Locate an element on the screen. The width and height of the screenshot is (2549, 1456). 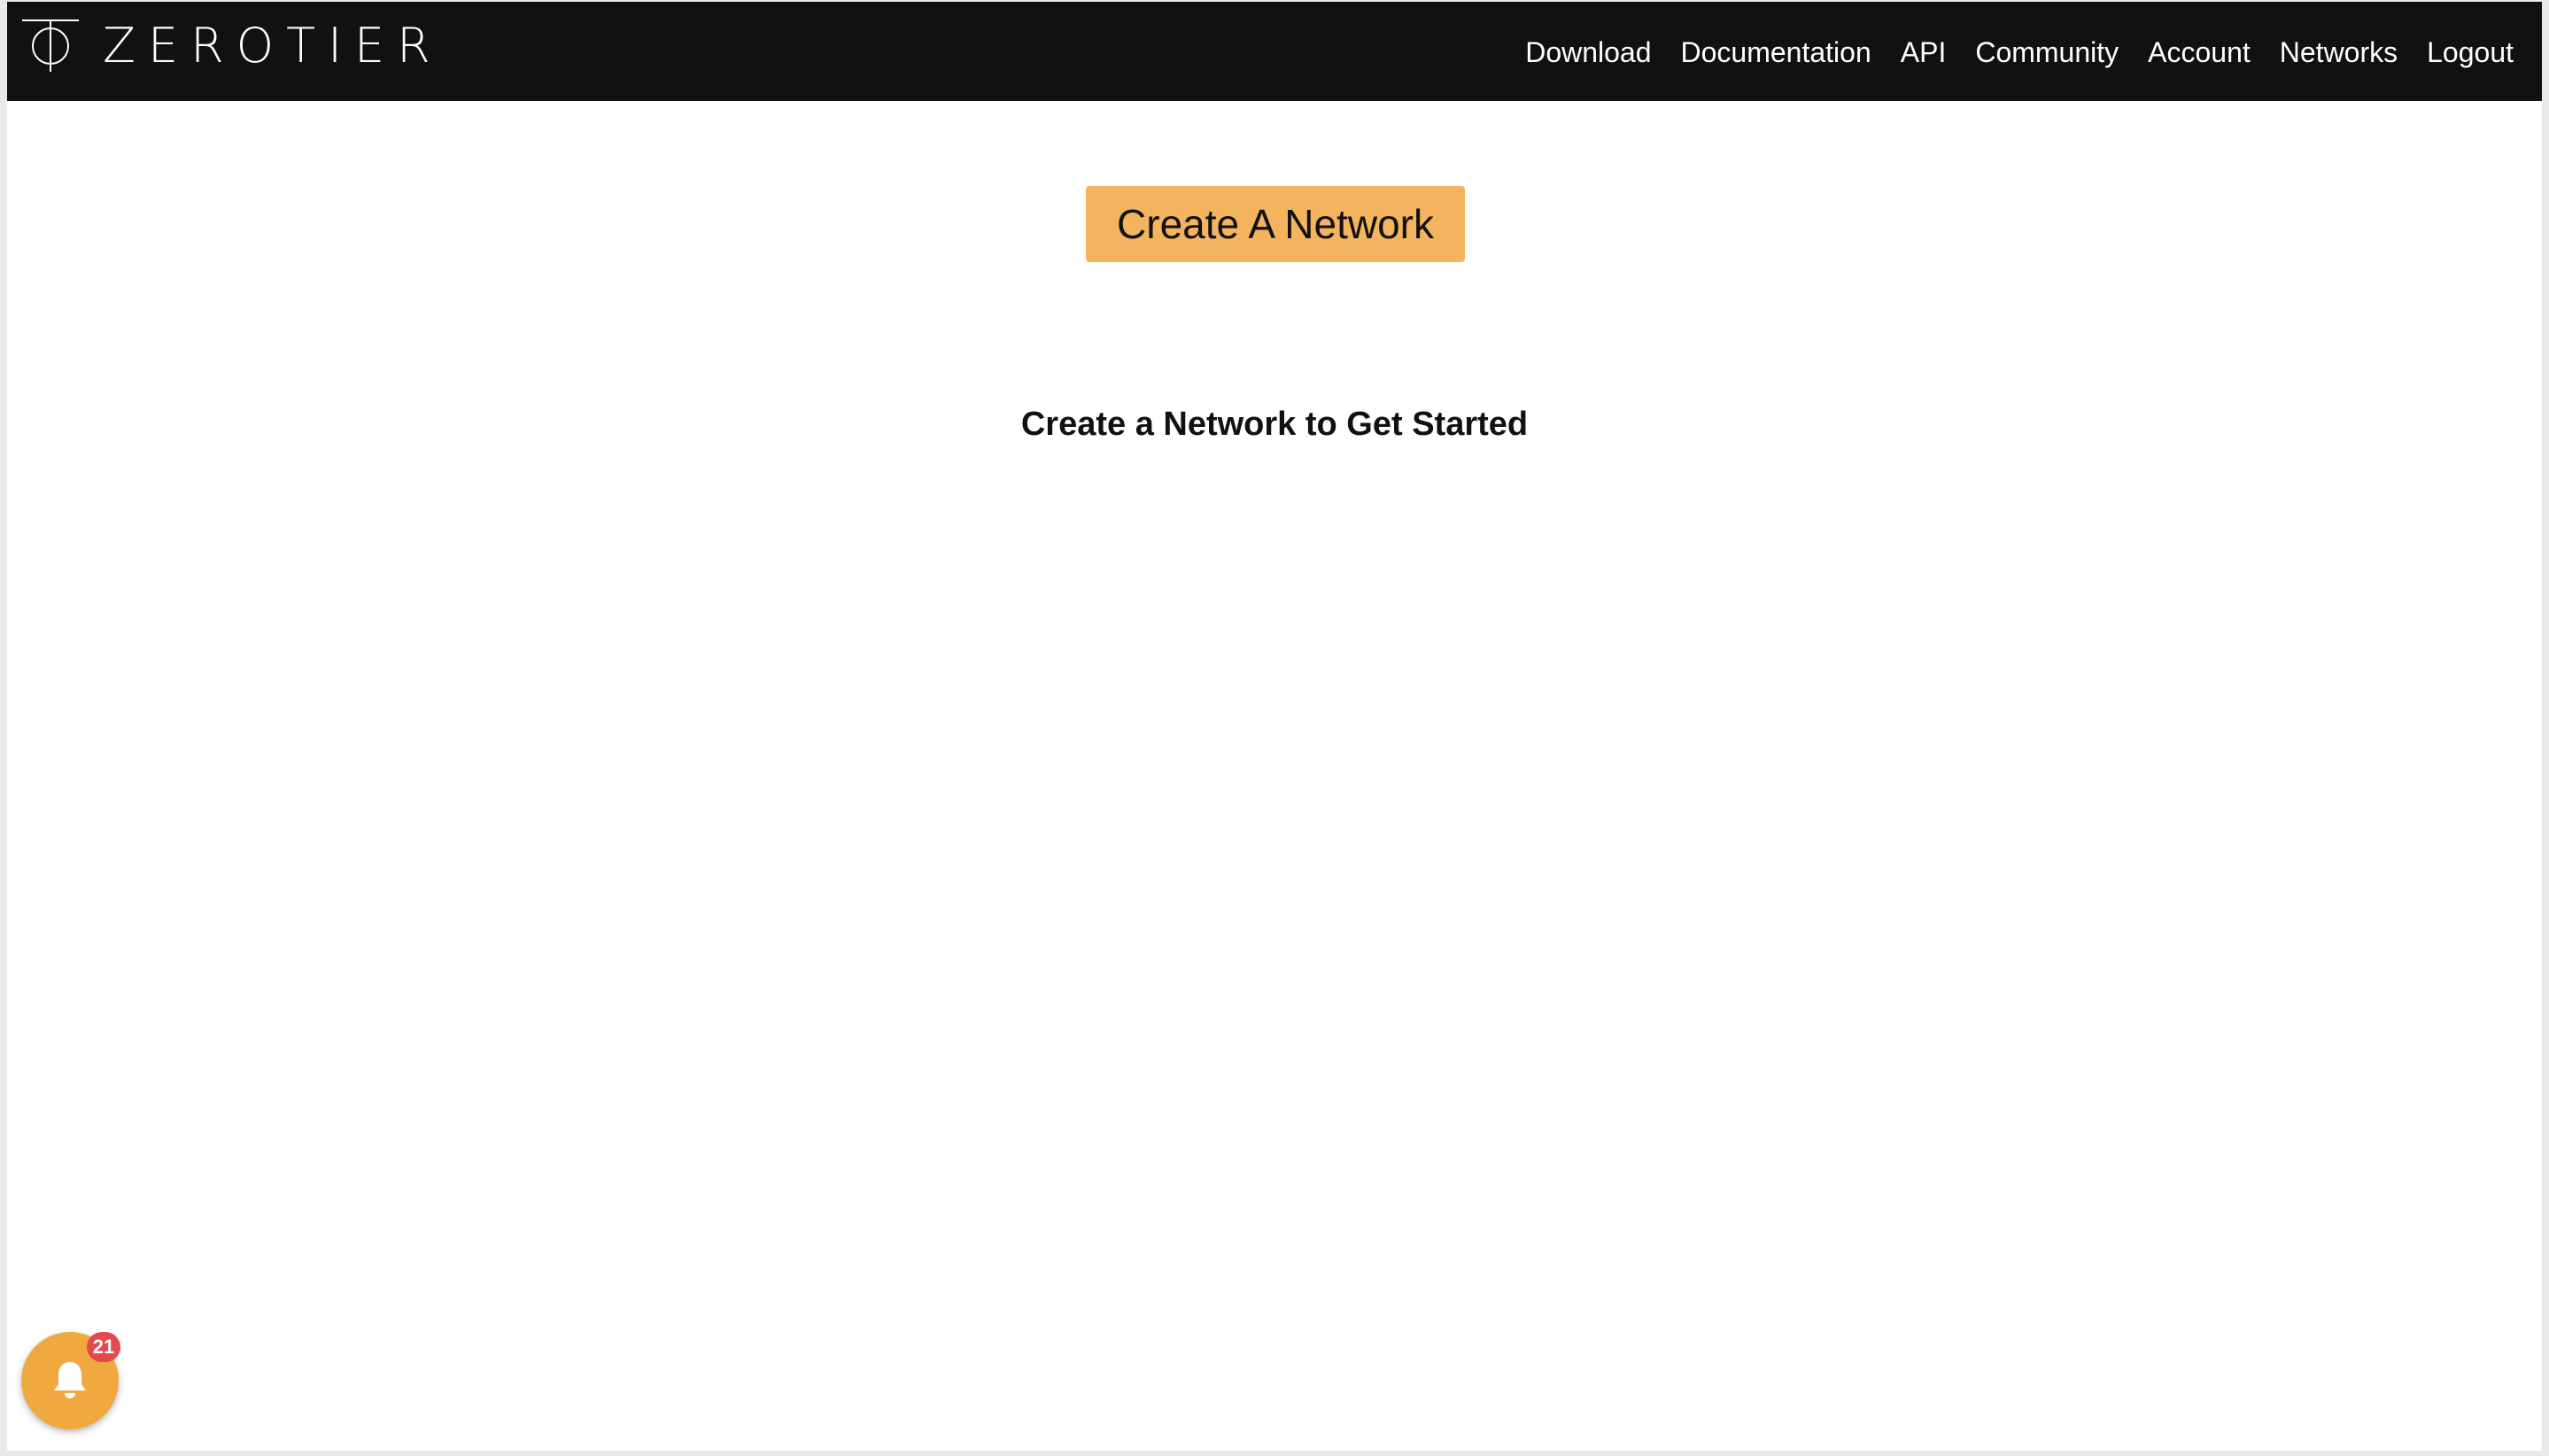
nav-community-link: Community is located at coordinates (2047, 52).